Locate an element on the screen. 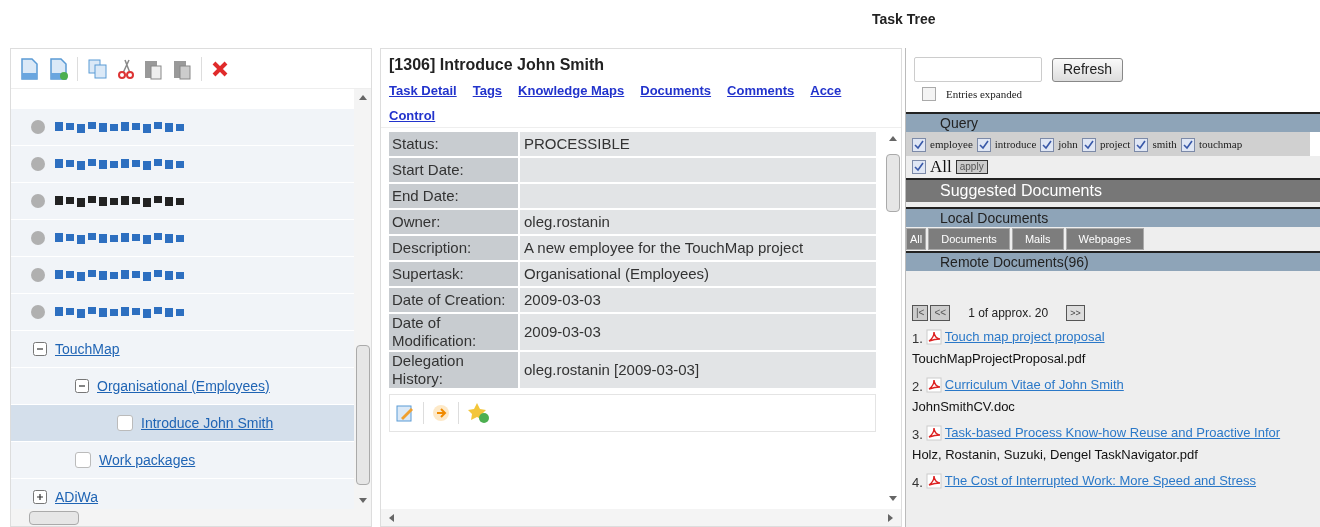 This screenshot has height=527, width=1320. result-number: 3. is located at coordinates (917, 435).